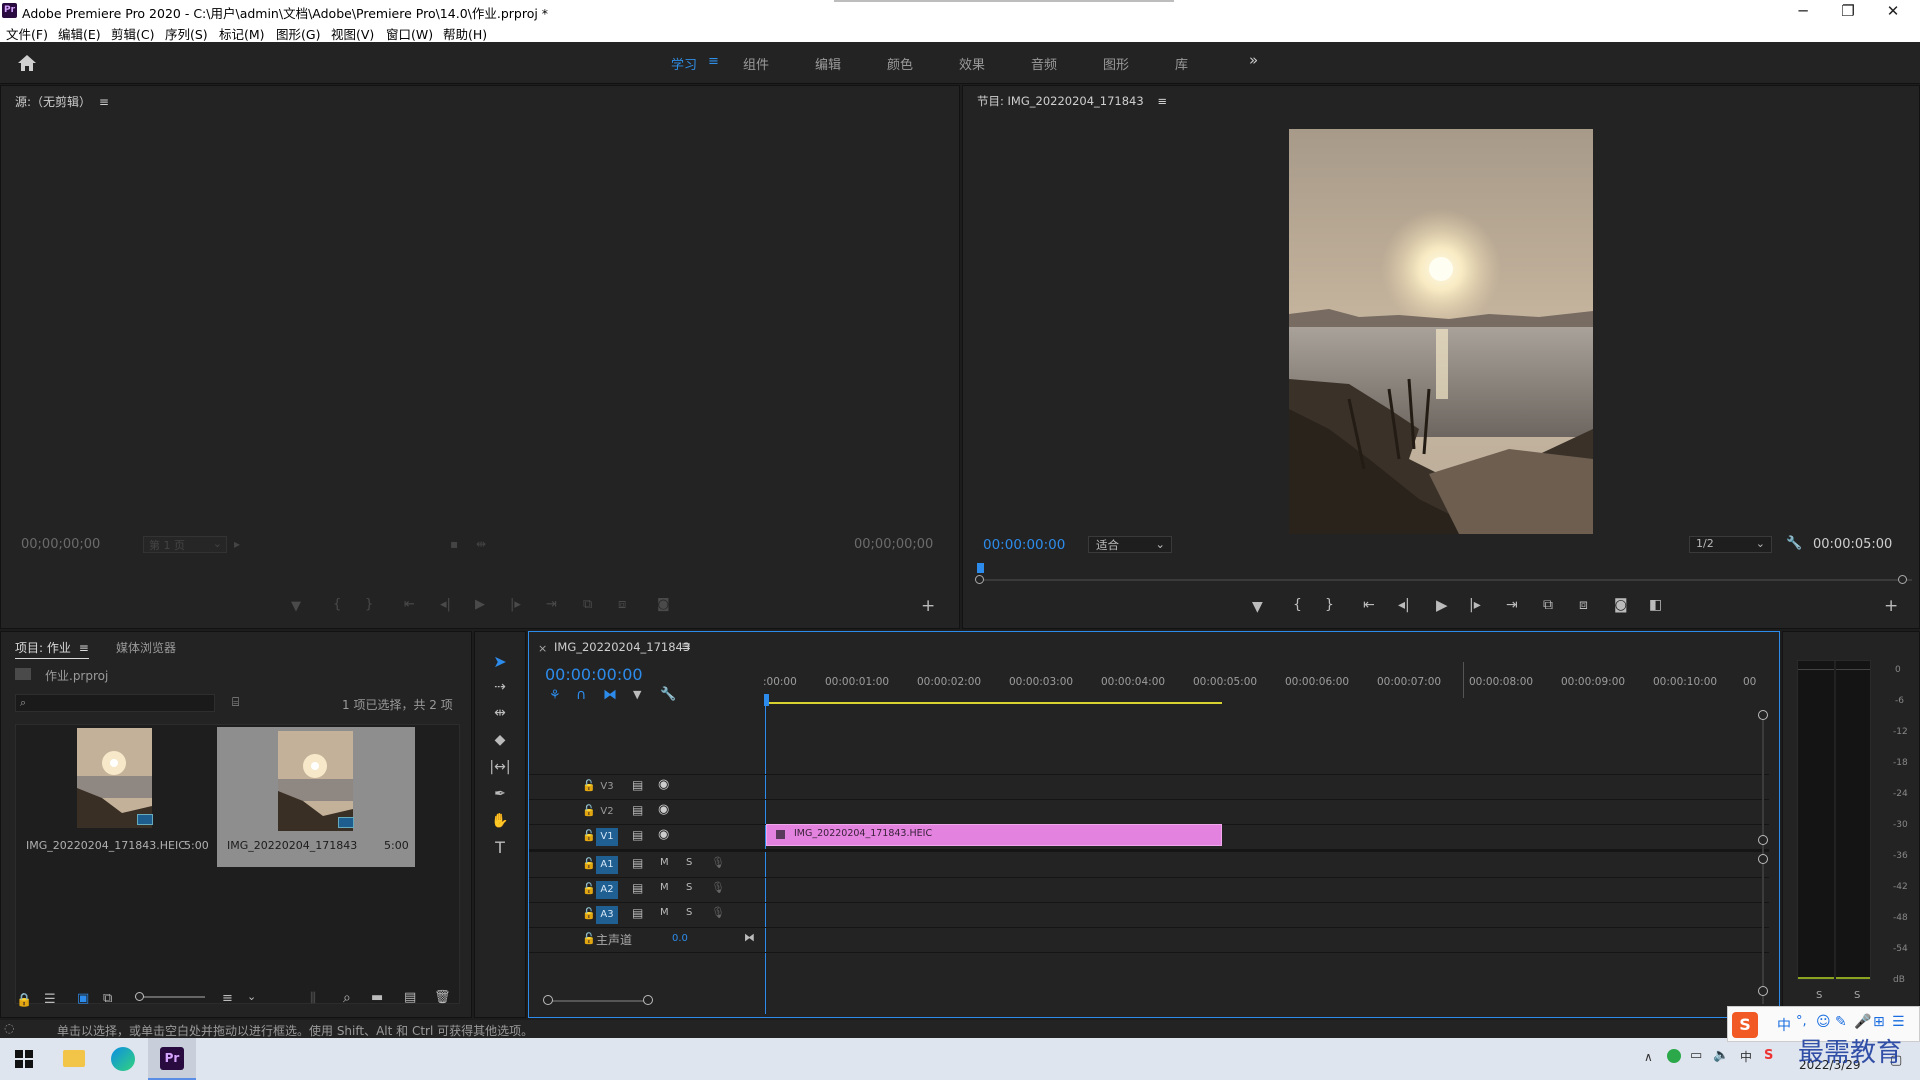  Describe the element at coordinates (1130, 544) in the screenshot. I see `program-fit-select: 适合 ⌄` at that location.